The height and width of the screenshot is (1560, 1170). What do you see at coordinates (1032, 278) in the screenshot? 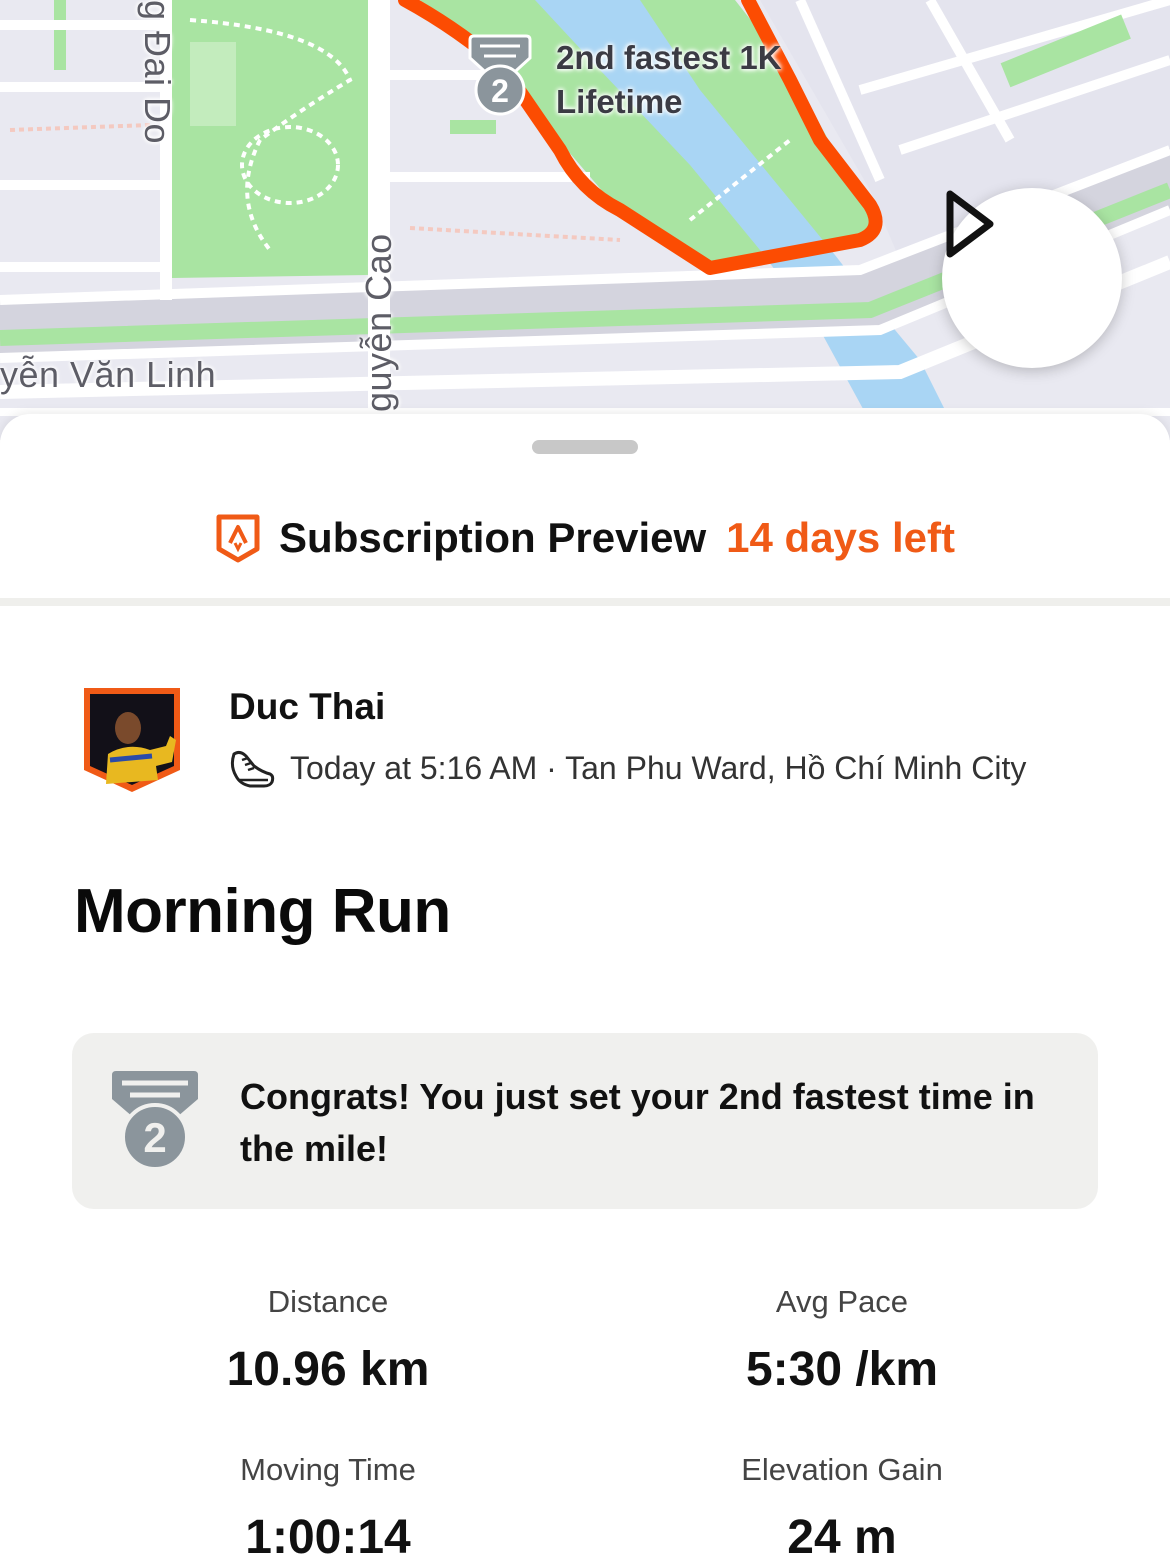
I see `play-flyover-button` at bounding box center [1032, 278].